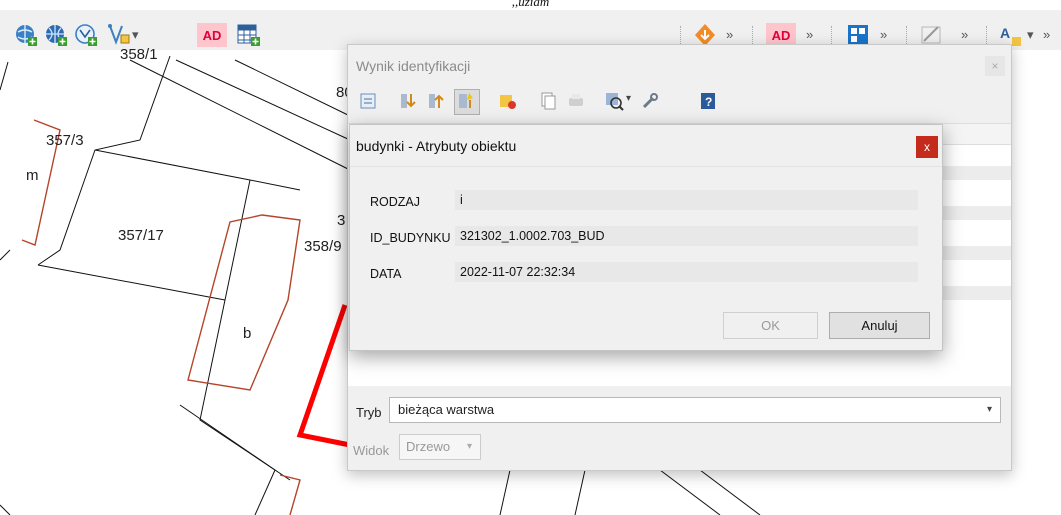 Image resolution: width=1061 pixels, height=515 pixels. I want to click on field-label-data: DATA, so click(386, 274).